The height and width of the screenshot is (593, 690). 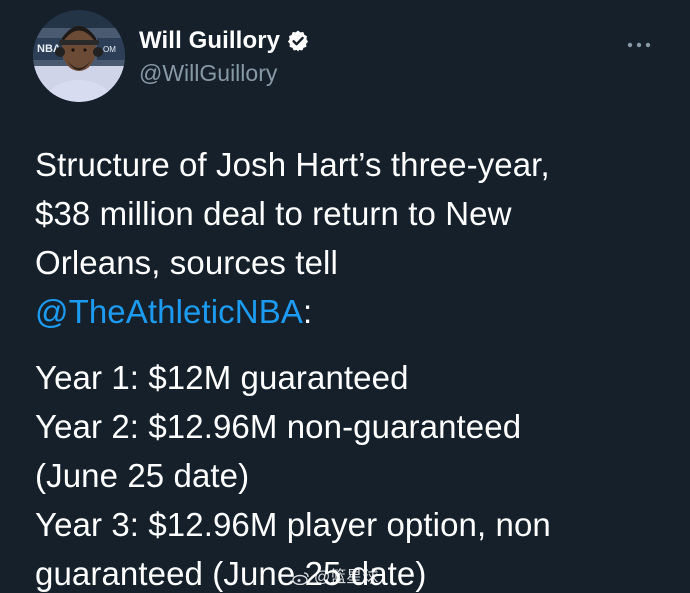 I want to click on avatar-photo: NBA OM, so click(x=79, y=56).